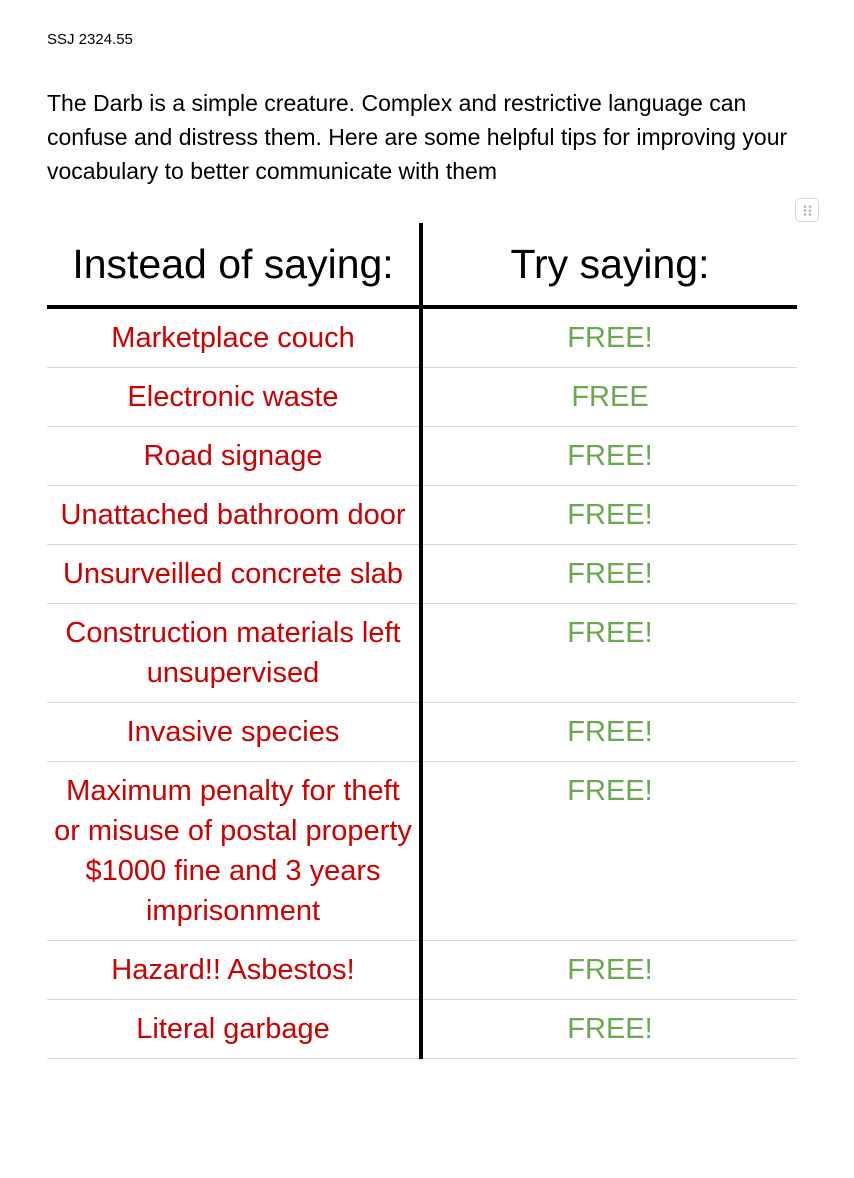 The height and width of the screenshot is (1178, 854). I want to click on table-row: Unattached bathroom door FREE!, so click(422, 515).